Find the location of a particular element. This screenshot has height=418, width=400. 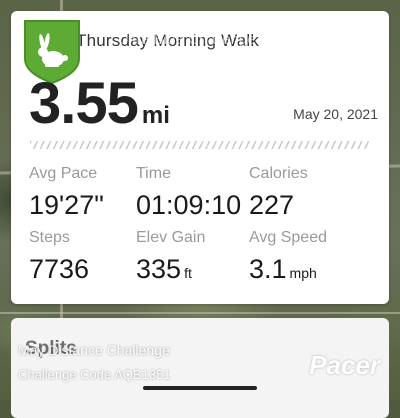

elev-gain-value: 335 is located at coordinates (159, 269).